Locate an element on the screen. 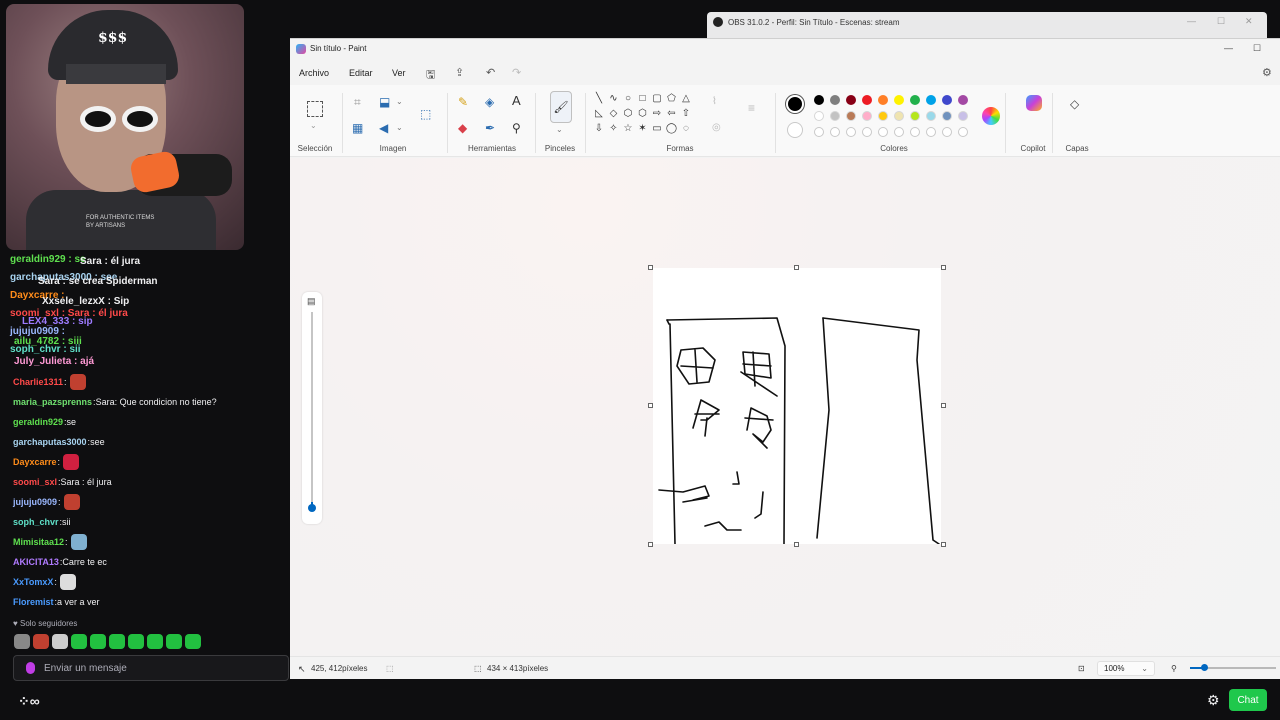 This screenshot has height=720, width=1280. chat-username: jujuju0909 is located at coordinates (35, 502).